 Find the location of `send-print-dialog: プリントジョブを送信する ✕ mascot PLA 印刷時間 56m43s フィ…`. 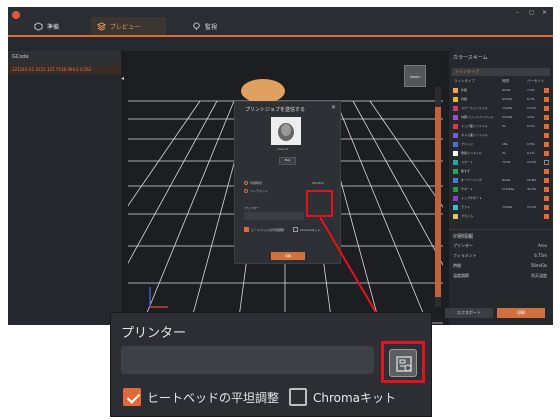

send-print-dialog: プリントジョブを送信する ✕ mascot PLA 印刷時間 56m43s フィ… is located at coordinates (287, 182).